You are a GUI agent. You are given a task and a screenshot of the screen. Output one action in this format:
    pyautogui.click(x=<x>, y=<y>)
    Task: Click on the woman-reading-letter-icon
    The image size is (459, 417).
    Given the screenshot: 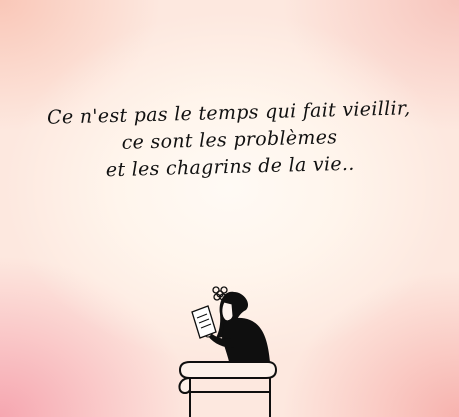 What is the action you would take?
    pyautogui.click(x=227, y=351)
    